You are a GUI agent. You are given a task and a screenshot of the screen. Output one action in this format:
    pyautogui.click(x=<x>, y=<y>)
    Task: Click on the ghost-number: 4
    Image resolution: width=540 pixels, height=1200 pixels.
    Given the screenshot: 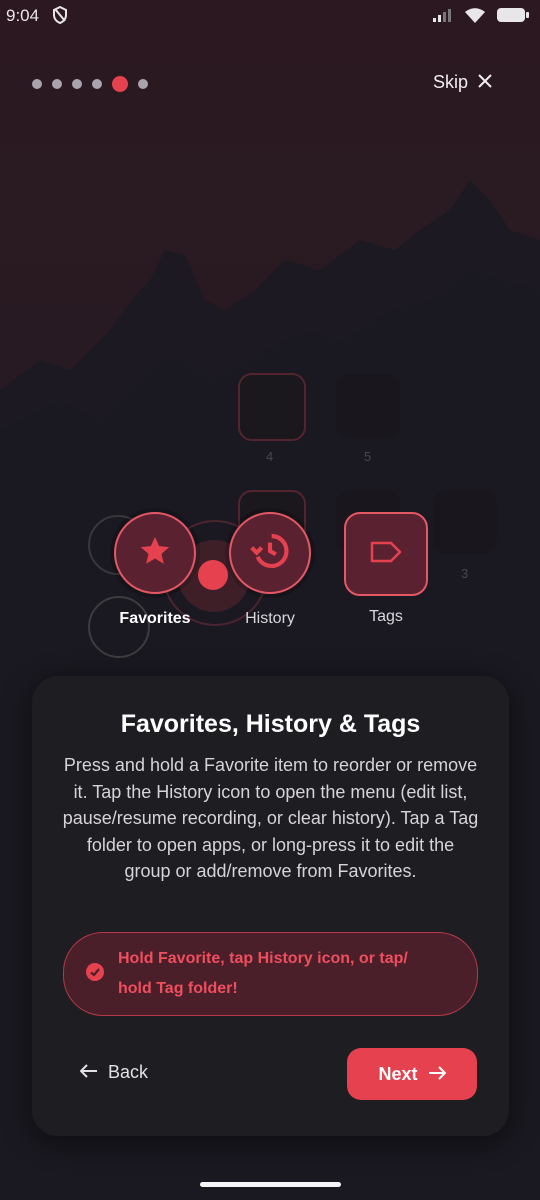 What is the action you would take?
    pyautogui.click(x=270, y=456)
    